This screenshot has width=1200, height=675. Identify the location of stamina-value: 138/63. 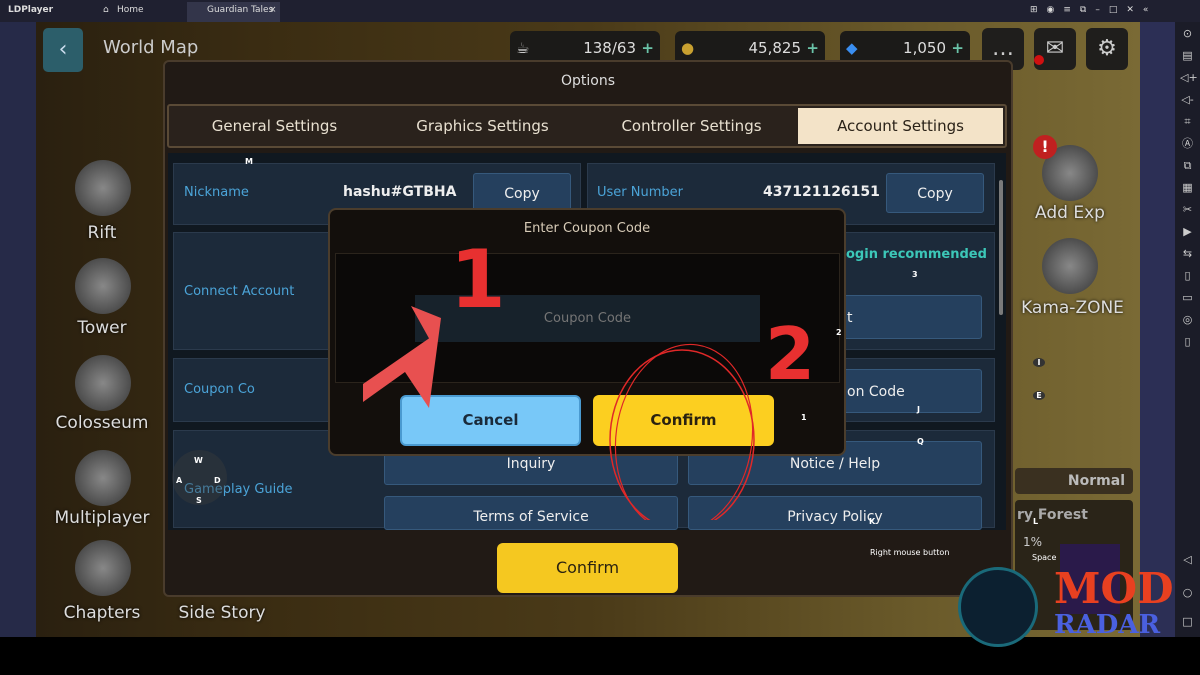
(609, 48).